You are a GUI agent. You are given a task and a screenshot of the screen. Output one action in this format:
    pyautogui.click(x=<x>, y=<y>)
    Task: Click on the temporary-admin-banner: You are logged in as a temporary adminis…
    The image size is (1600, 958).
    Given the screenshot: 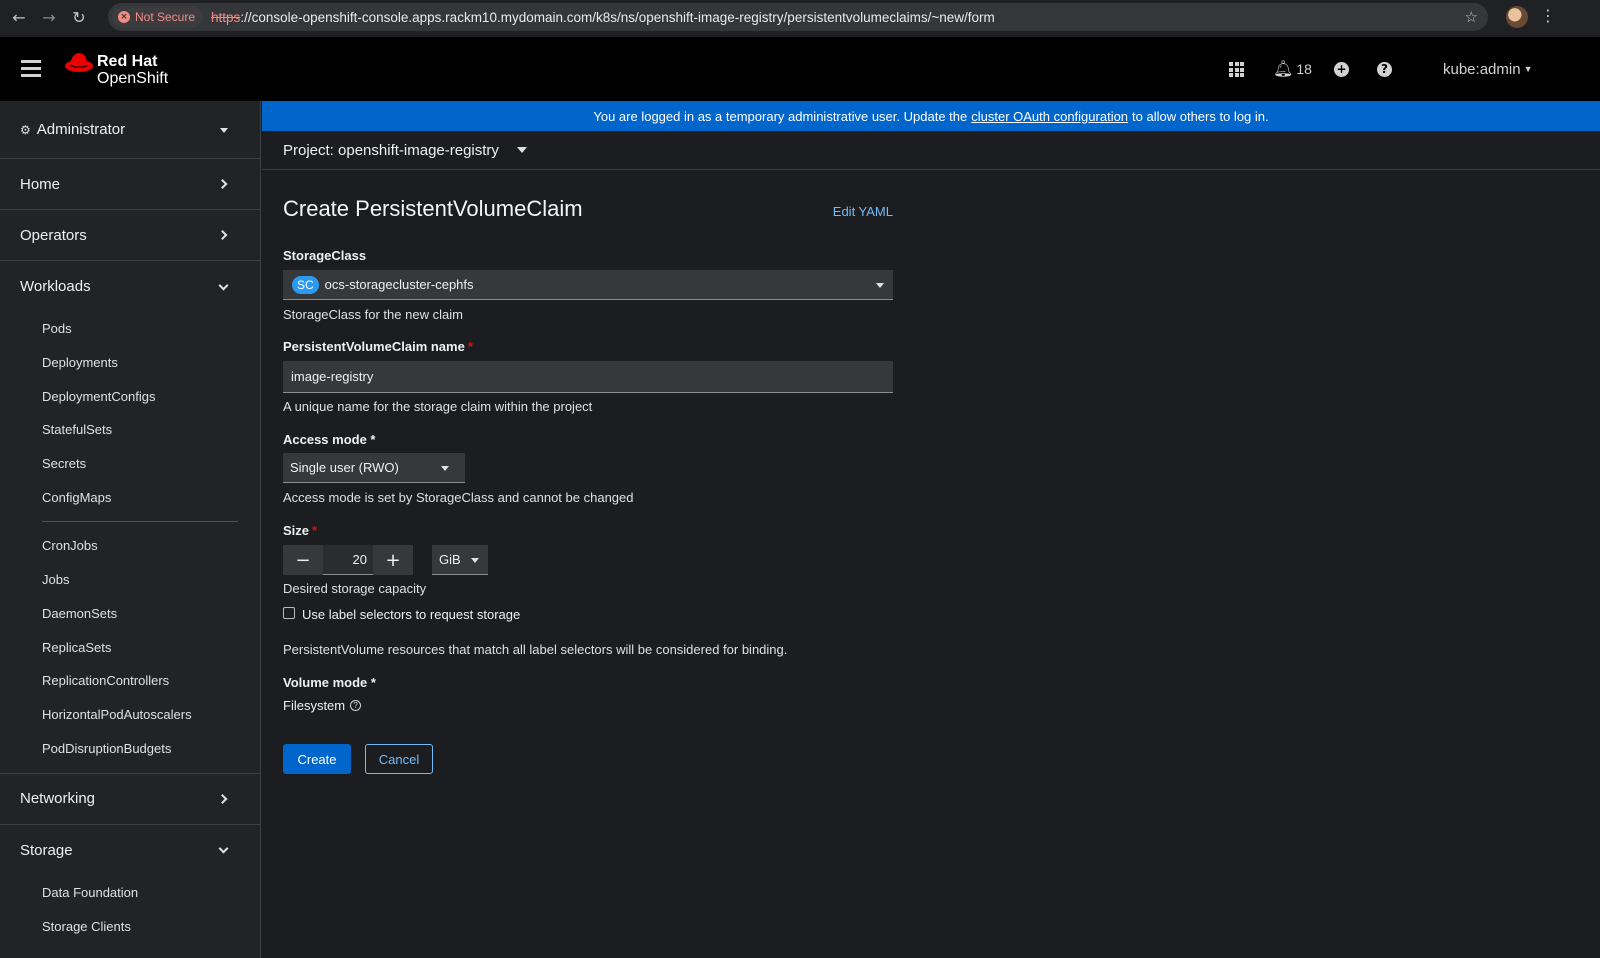 What is the action you would take?
    pyautogui.click(x=931, y=116)
    